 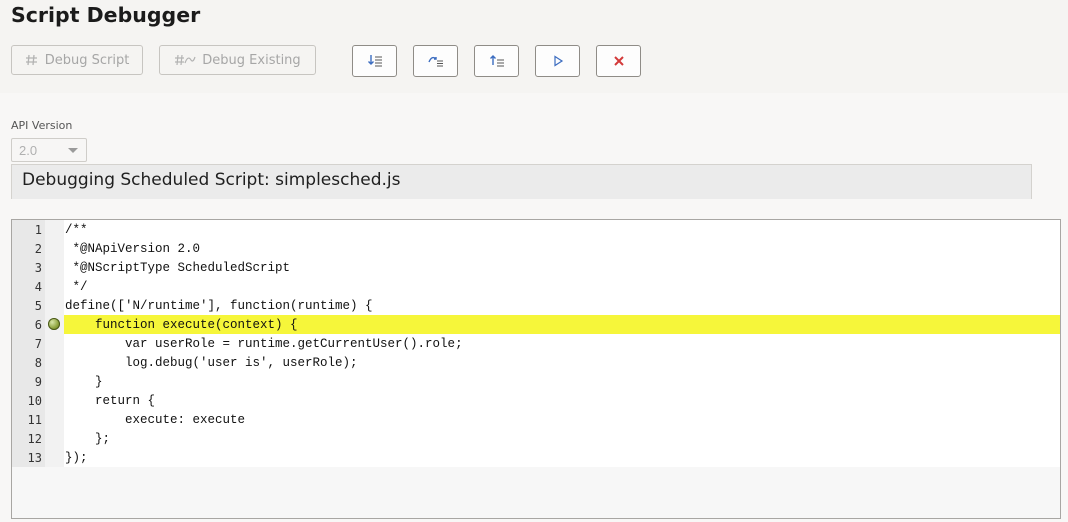 What do you see at coordinates (31, 60) in the screenshot?
I see `debug-script-icon` at bounding box center [31, 60].